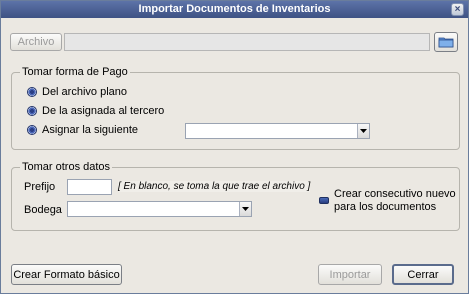 Image resolution: width=469 pixels, height=294 pixels. Describe the element at coordinates (103, 111) in the screenshot. I see `radio-label: De la asignada al tercero` at that location.